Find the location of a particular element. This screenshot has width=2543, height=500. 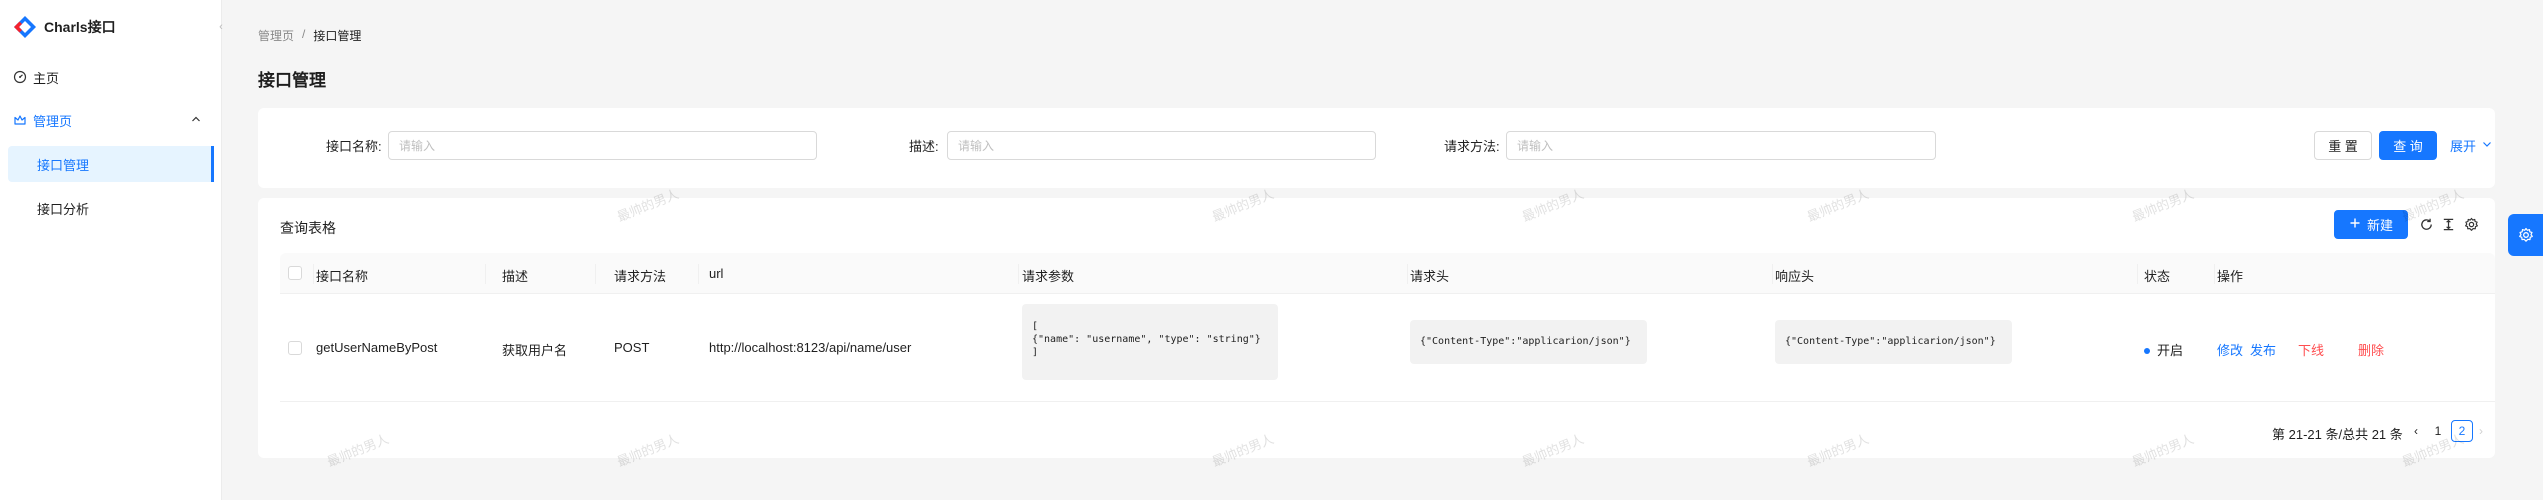

column-height-icon is located at coordinates (2448, 224).